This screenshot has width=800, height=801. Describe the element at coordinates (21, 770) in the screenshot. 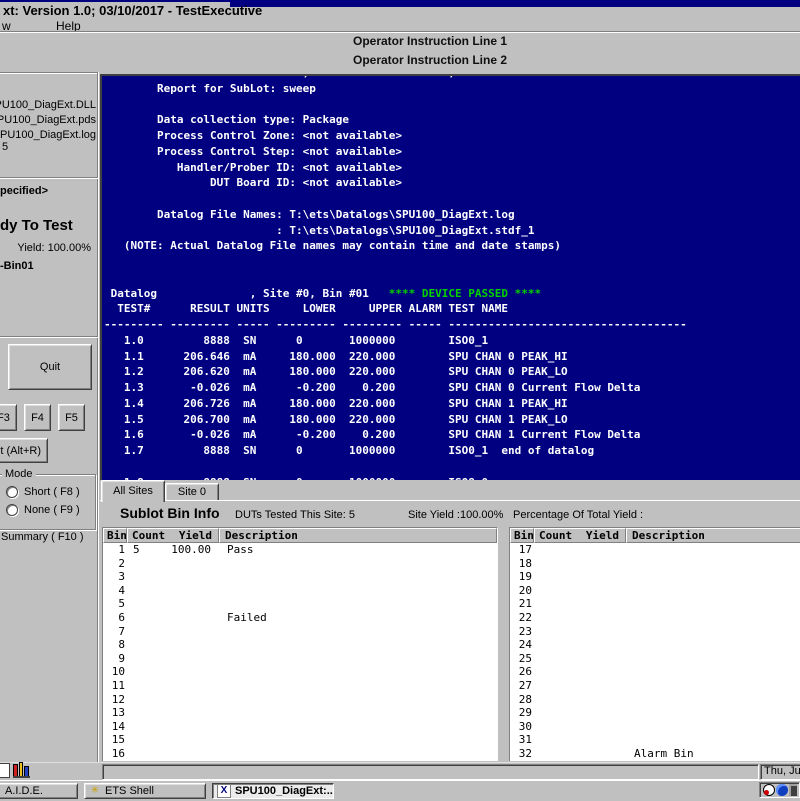

I see `bar-chart-icon` at that location.